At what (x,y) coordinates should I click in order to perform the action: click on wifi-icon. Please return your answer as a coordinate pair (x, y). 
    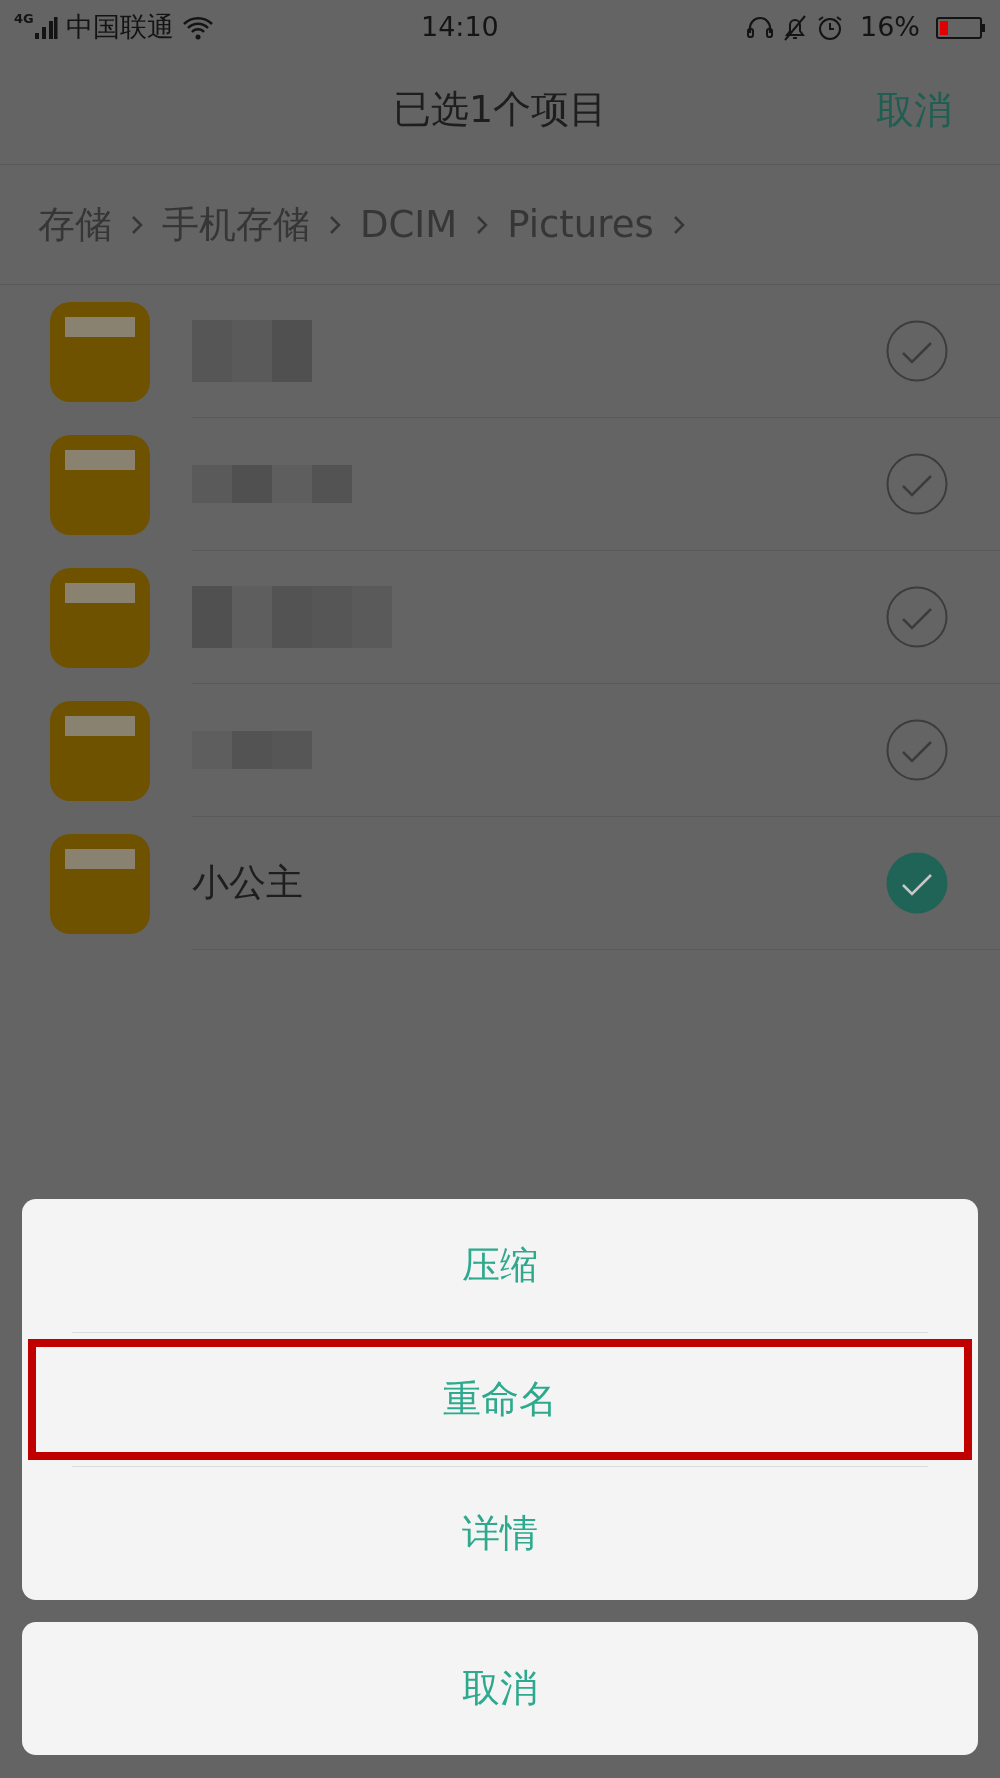
    Looking at the image, I should click on (197, 27).